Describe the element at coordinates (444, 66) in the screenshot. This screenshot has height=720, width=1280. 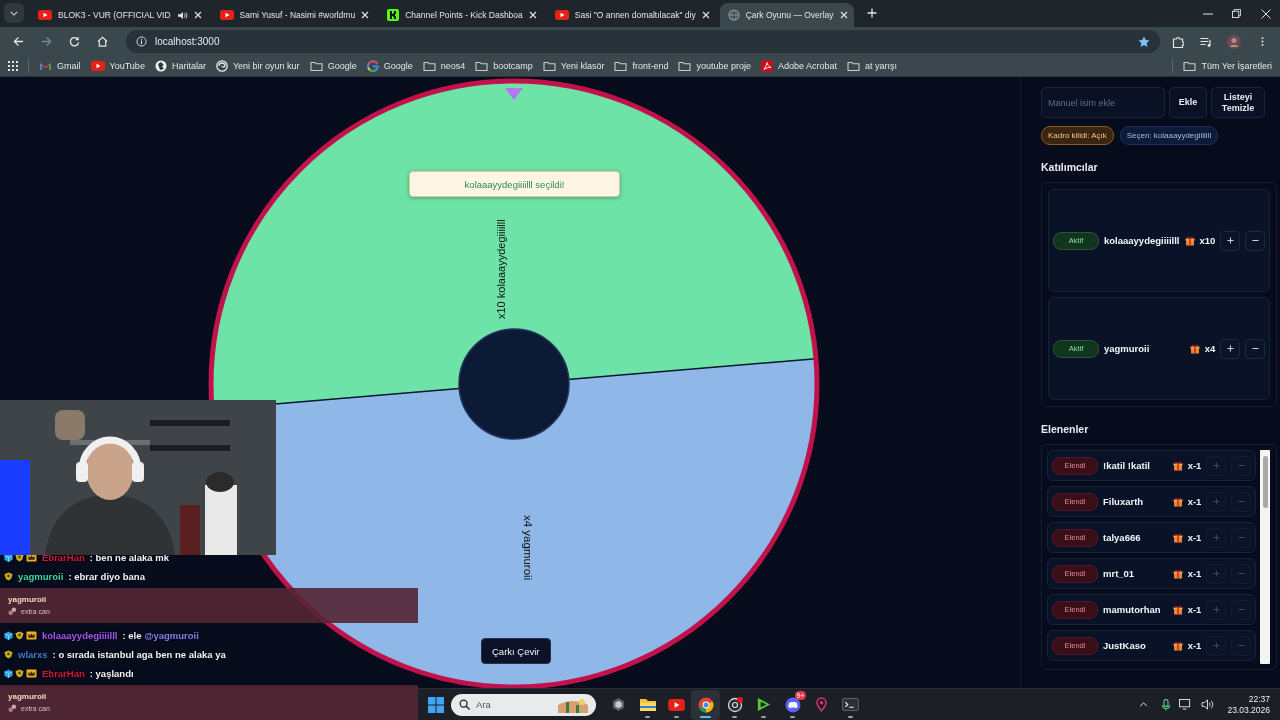
I see `bookmark-link: neos4` at that location.